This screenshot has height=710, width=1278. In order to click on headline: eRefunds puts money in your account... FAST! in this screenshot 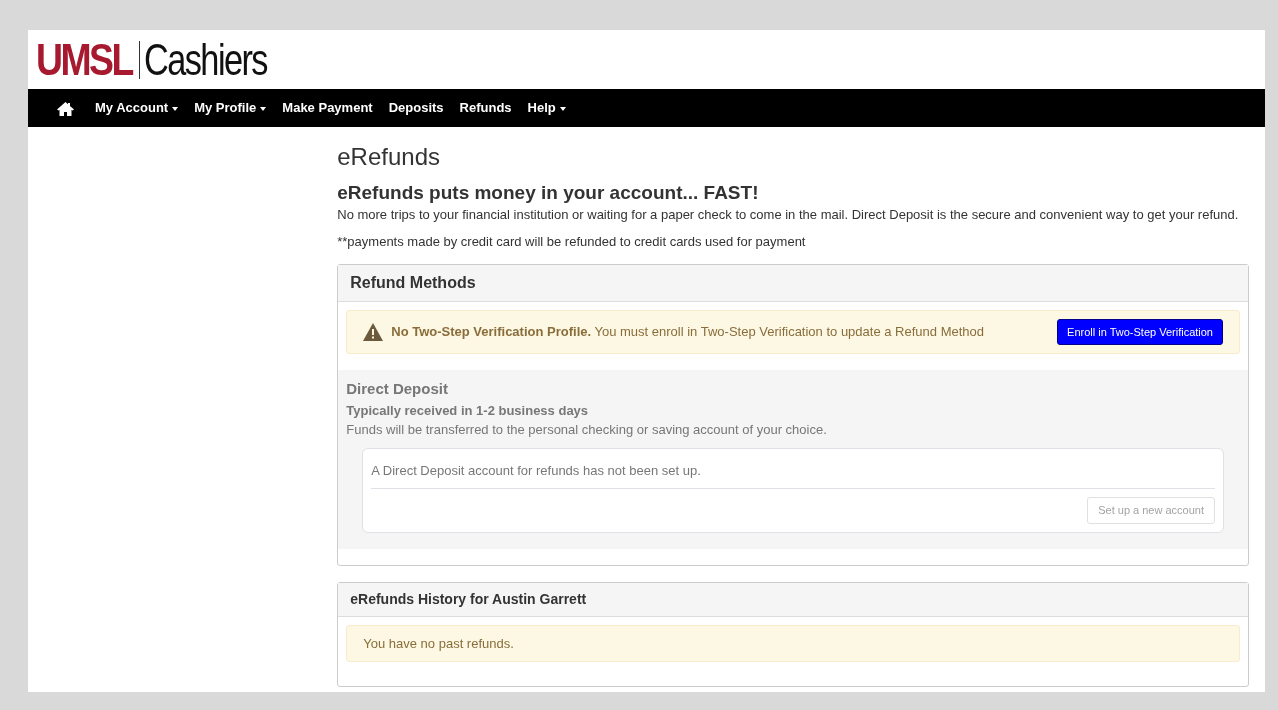, I will do `click(548, 193)`.